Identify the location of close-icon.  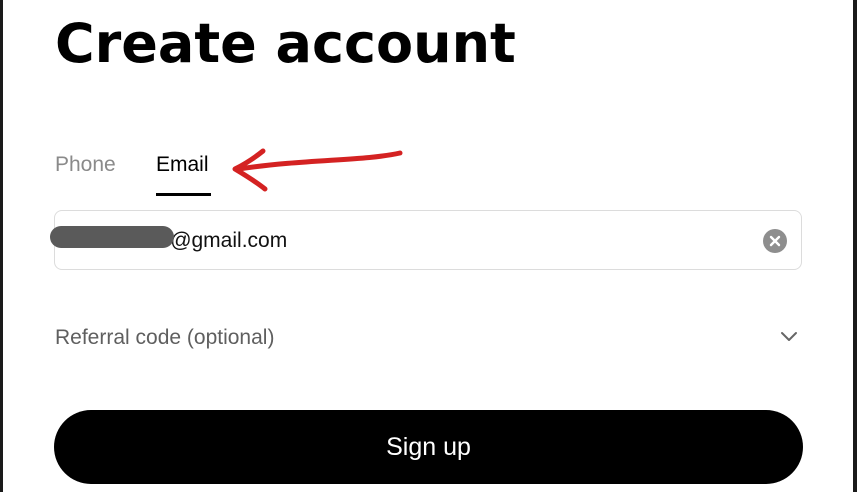
(775, 241).